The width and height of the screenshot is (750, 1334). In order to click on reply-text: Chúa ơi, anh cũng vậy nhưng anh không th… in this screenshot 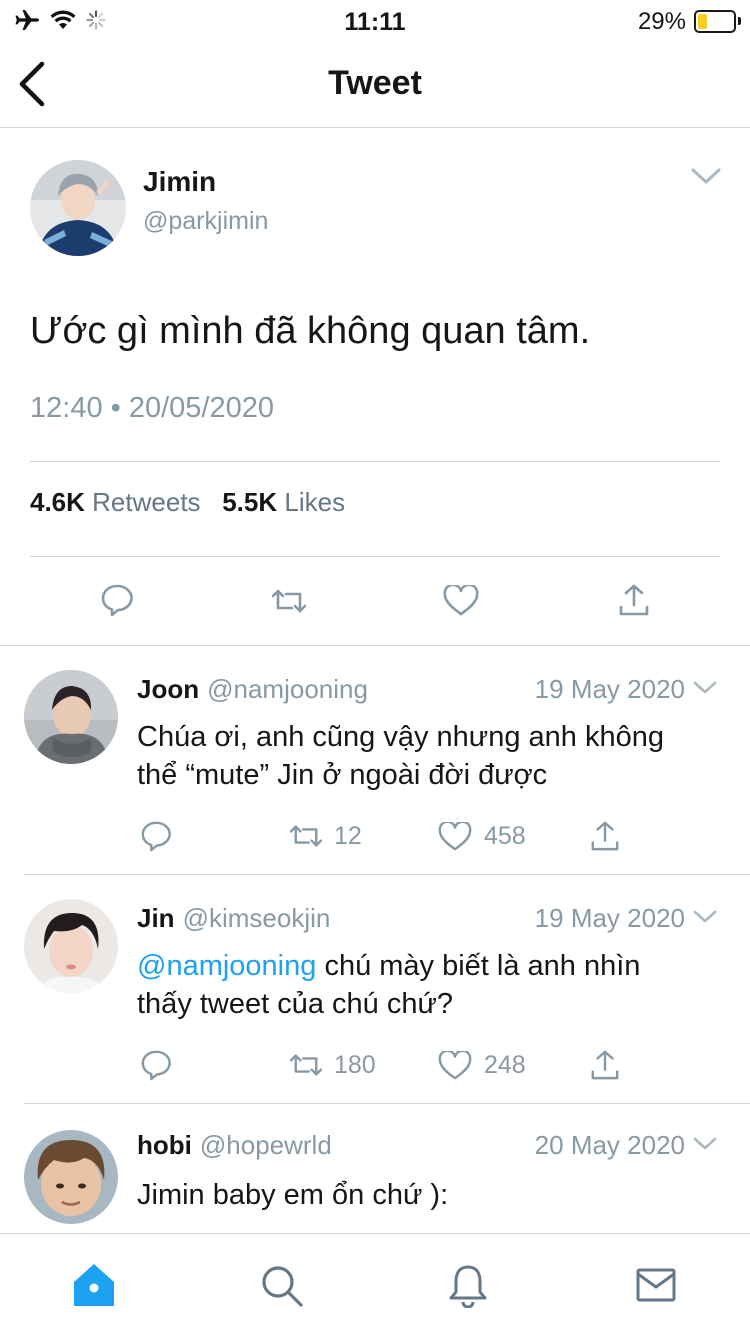, I will do `click(437, 756)`.